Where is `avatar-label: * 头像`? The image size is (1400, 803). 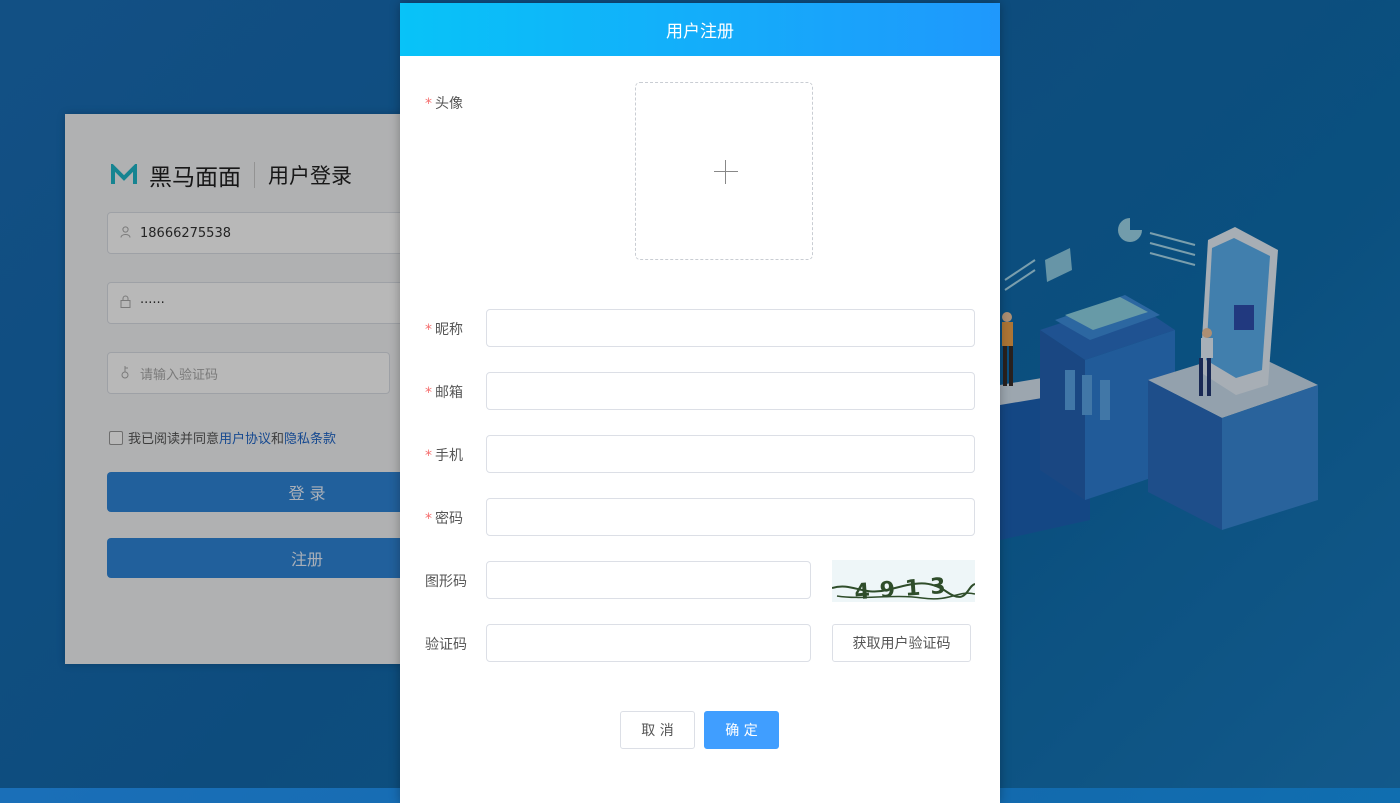 avatar-label: * 头像 is located at coordinates (444, 103).